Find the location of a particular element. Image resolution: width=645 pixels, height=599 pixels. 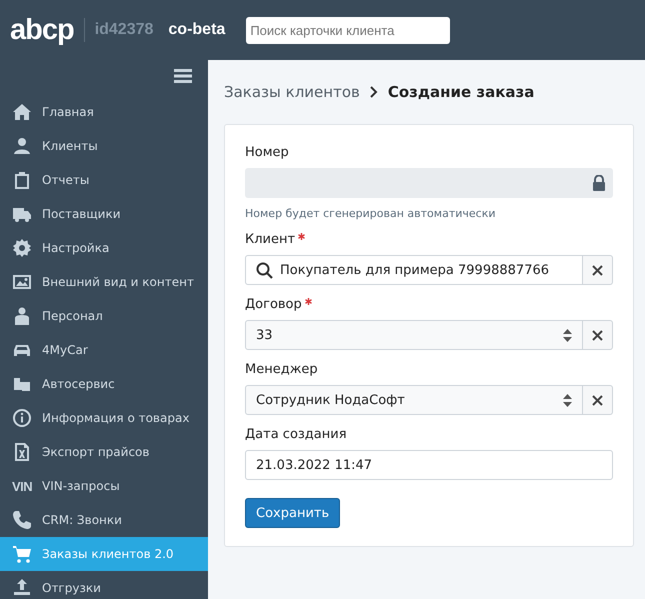

field-hint: Номер будет сгенерирован автоматически is located at coordinates (370, 213).